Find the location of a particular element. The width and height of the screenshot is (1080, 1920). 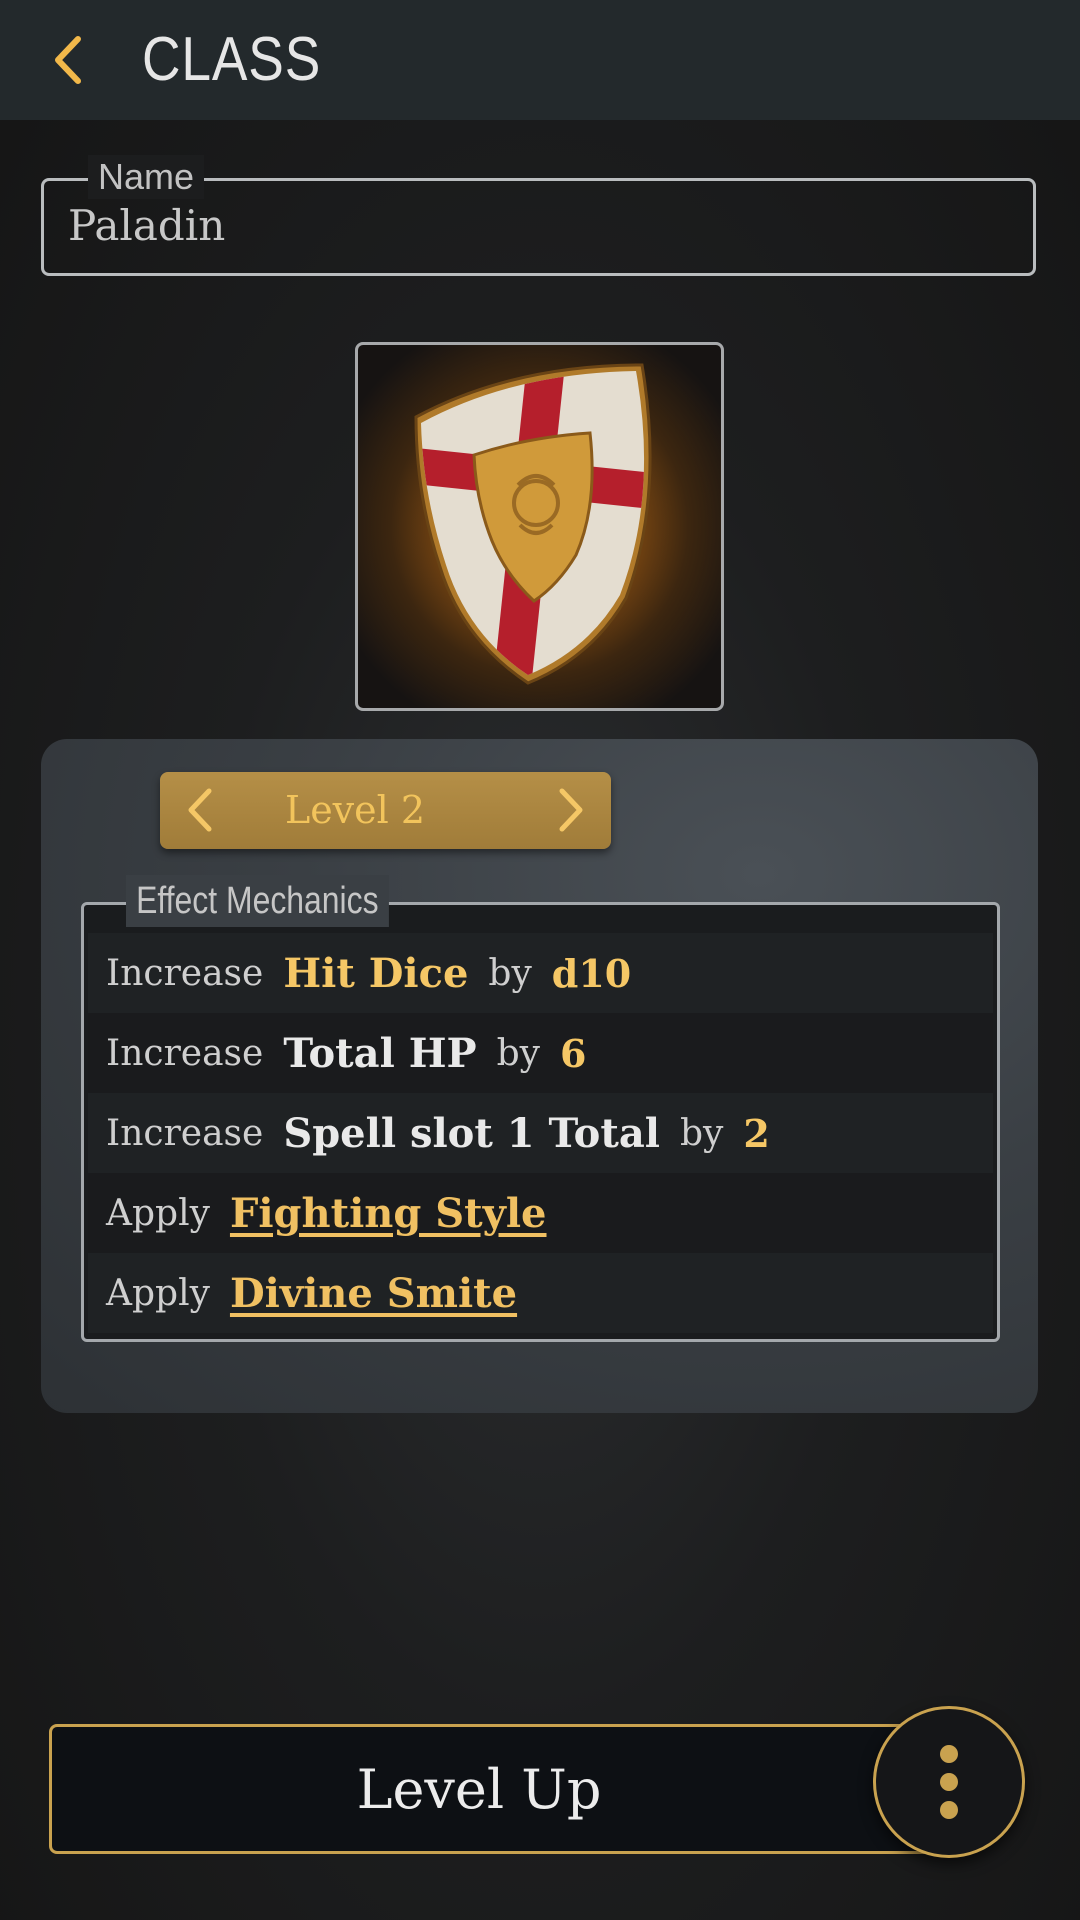

mechanic-value: 6 is located at coordinates (573, 1053).